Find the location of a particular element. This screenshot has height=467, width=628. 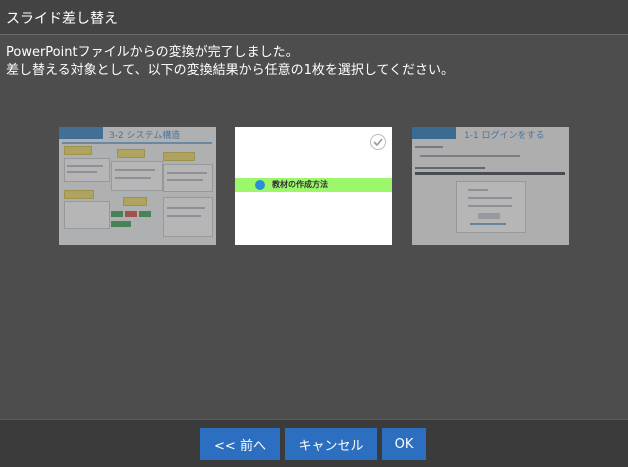

cancel-button: キャンセル is located at coordinates (331, 444).